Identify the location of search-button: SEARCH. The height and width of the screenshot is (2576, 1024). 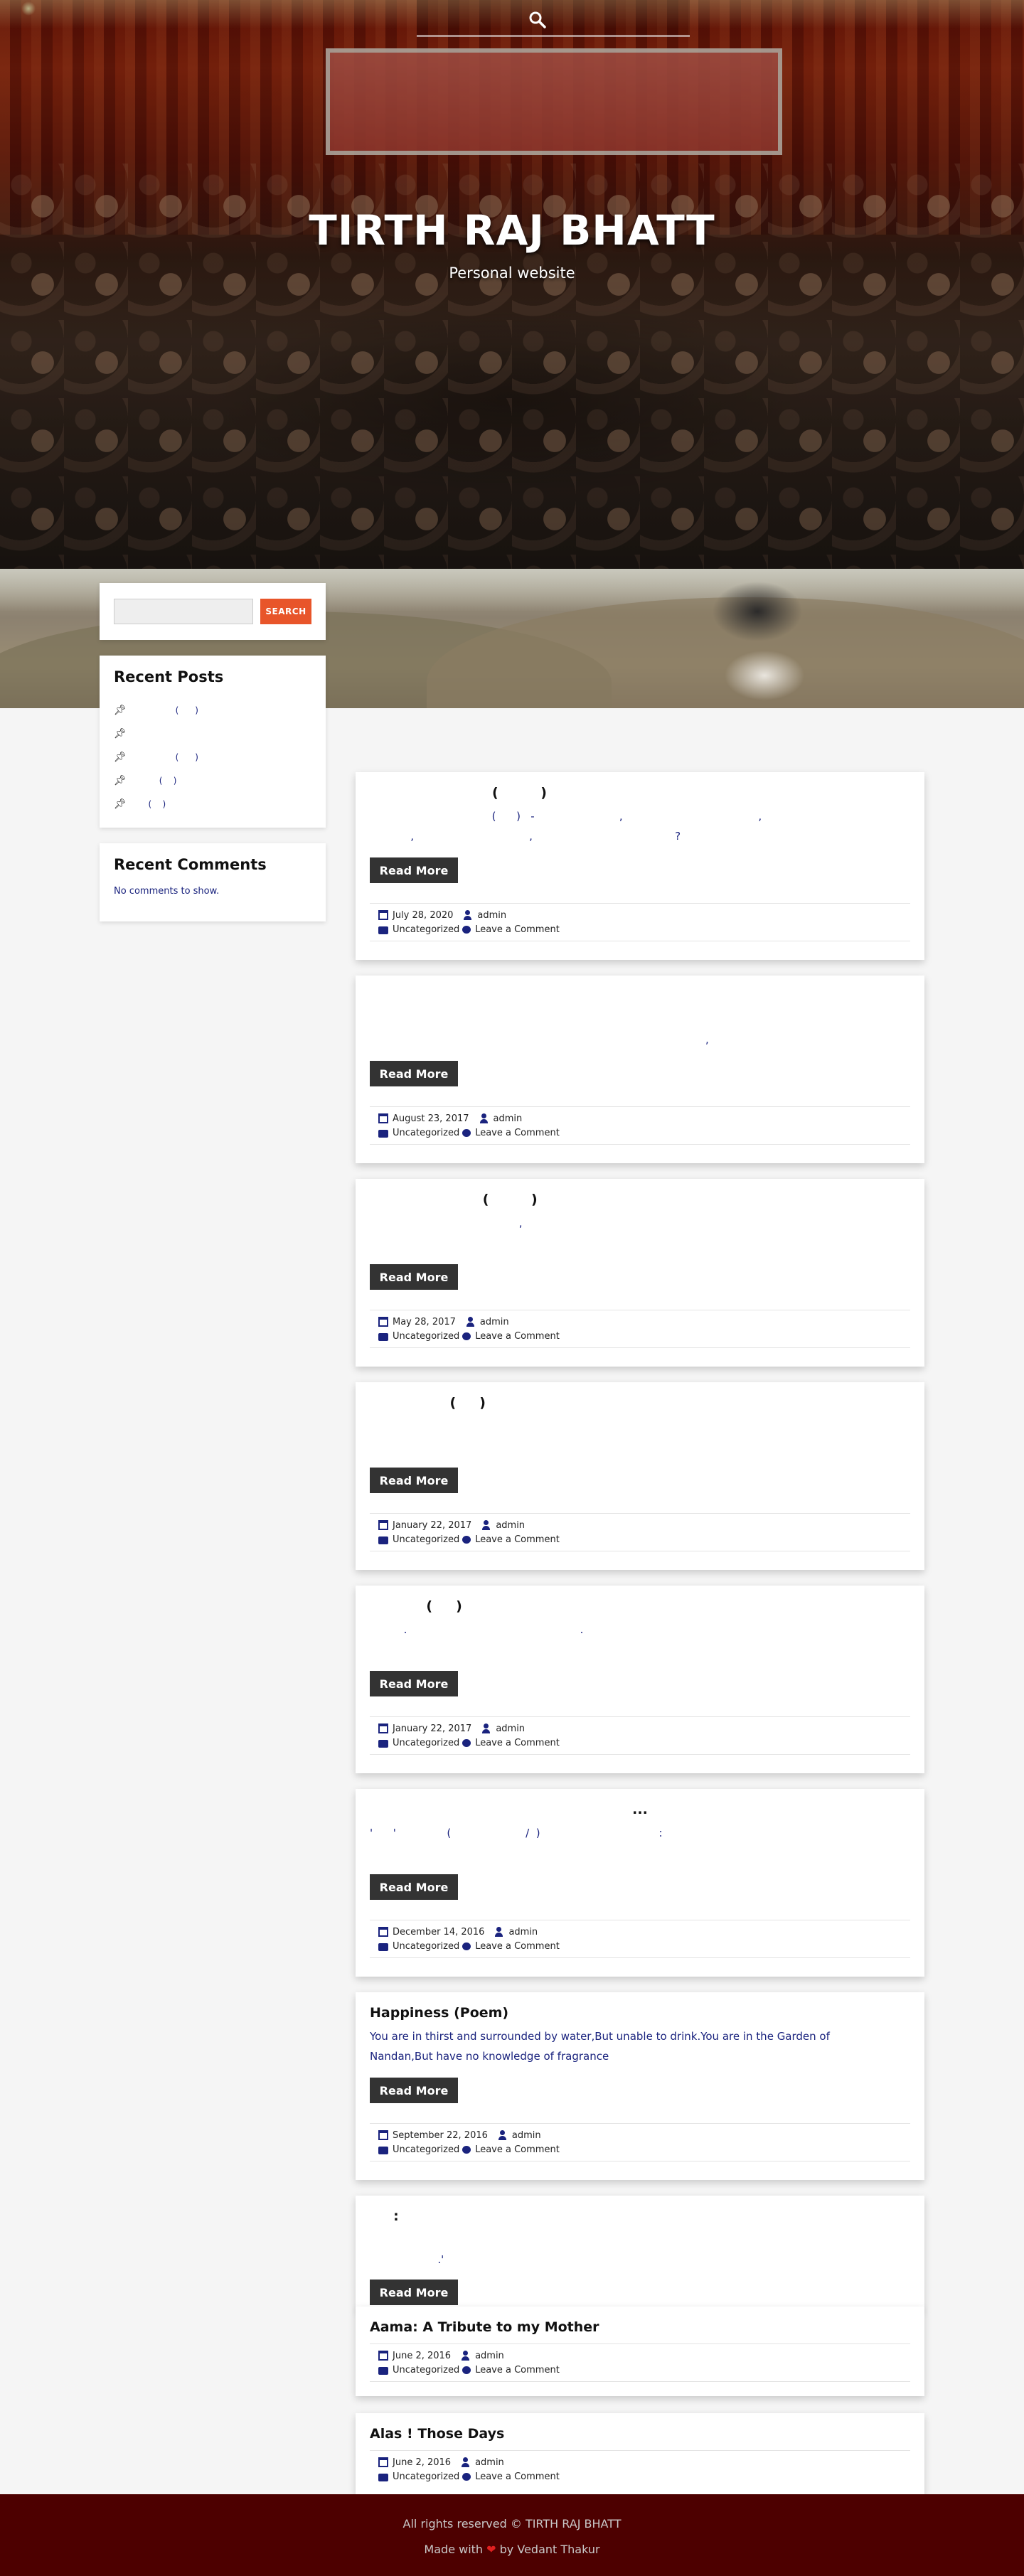
(285, 611).